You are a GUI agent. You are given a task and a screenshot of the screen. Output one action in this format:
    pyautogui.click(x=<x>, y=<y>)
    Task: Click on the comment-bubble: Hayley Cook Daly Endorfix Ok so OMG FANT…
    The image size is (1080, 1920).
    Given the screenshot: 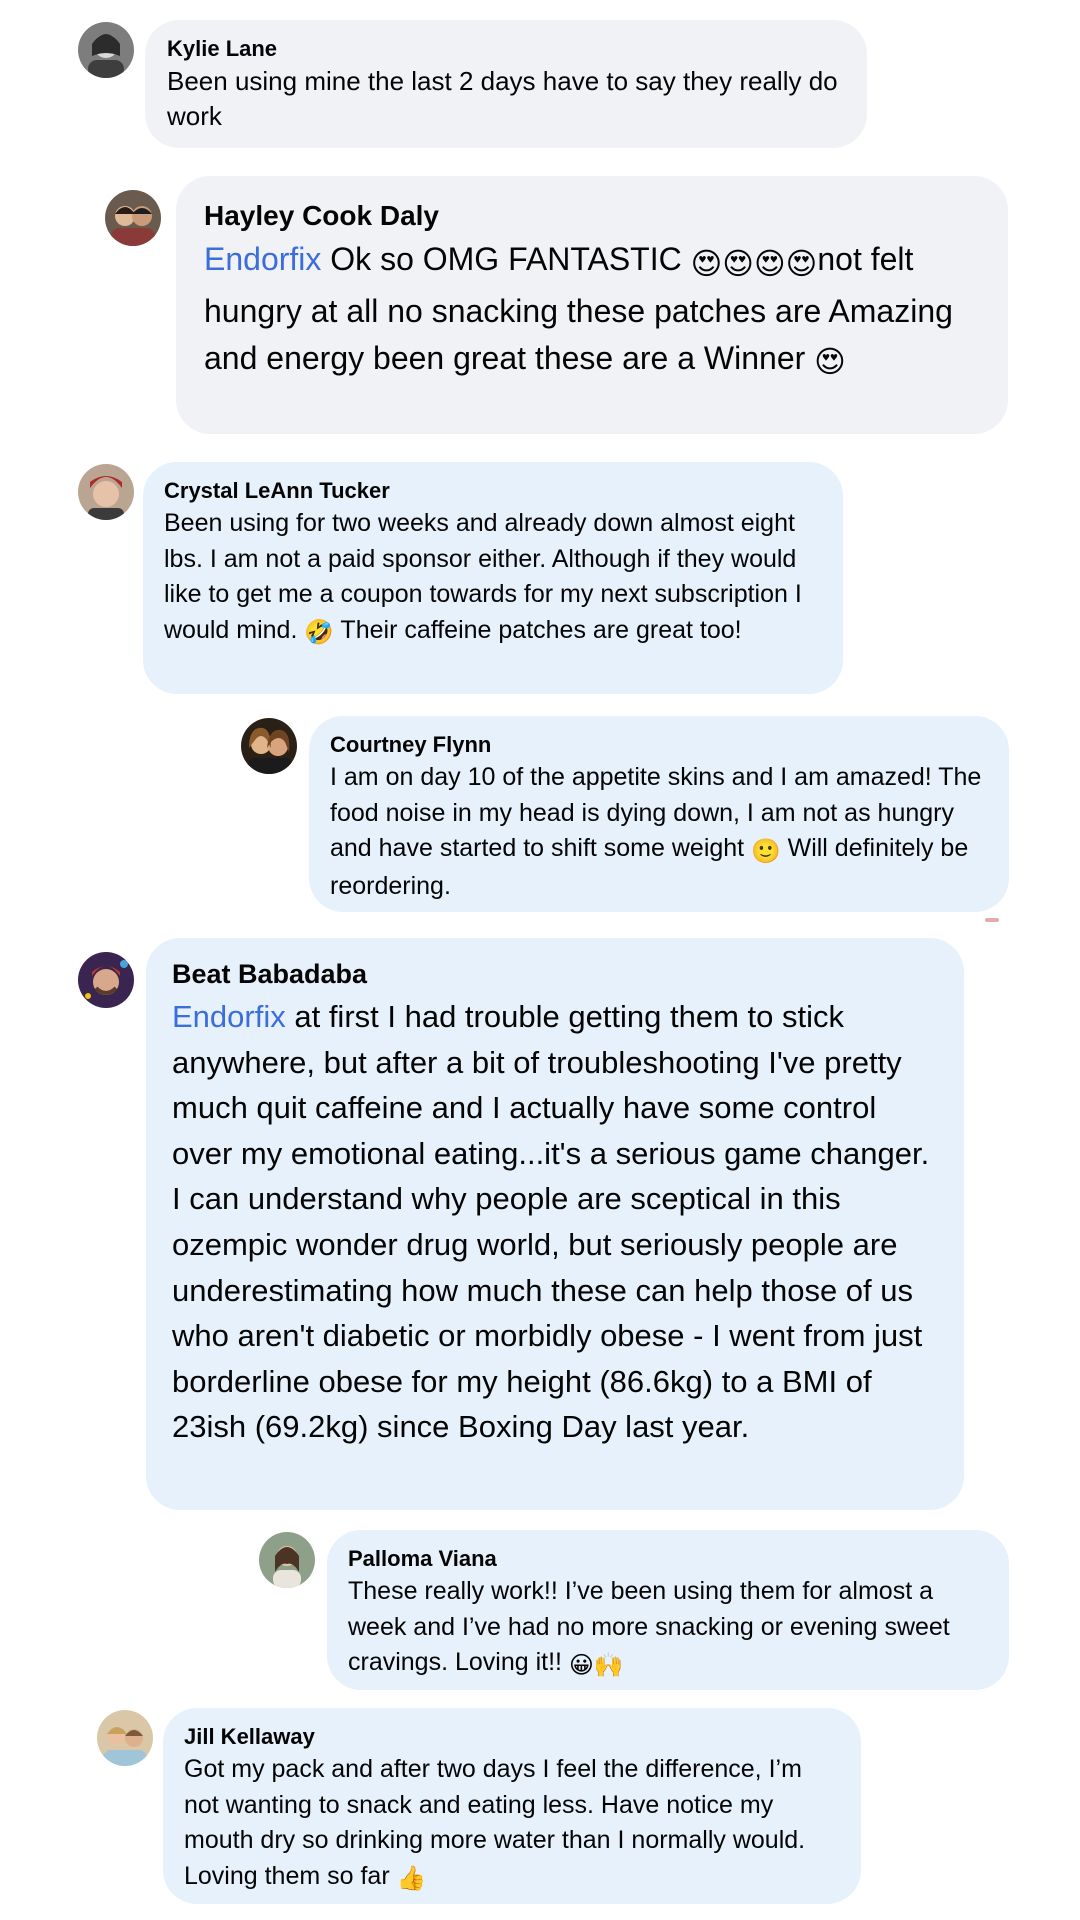 What is the action you would take?
    pyautogui.click(x=592, y=305)
    